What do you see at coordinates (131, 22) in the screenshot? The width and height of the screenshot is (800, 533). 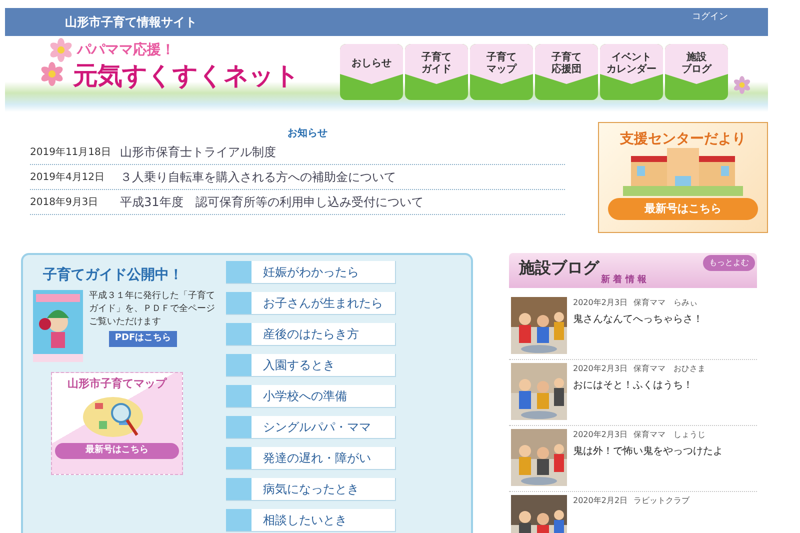 I see `site-title: 山形市子育て情報サイト` at bounding box center [131, 22].